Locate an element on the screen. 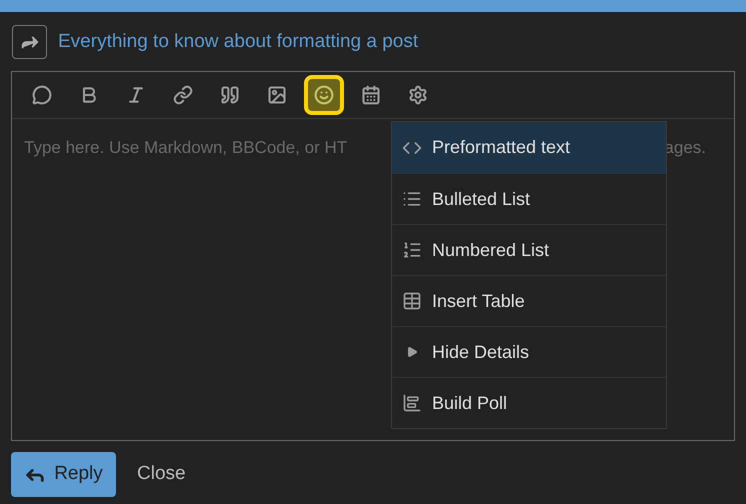 The height and width of the screenshot is (504, 746). triangle-icon is located at coordinates (412, 352).